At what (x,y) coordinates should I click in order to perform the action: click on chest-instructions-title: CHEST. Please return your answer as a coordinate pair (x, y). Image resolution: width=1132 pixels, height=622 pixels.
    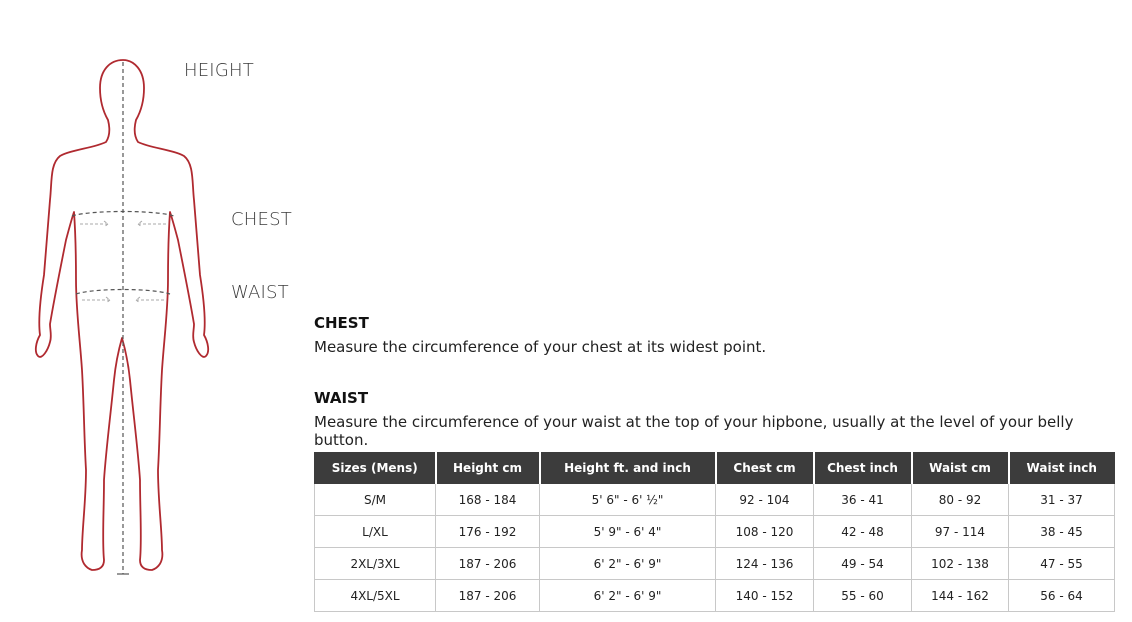
    Looking at the image, I should click on (341, 323).